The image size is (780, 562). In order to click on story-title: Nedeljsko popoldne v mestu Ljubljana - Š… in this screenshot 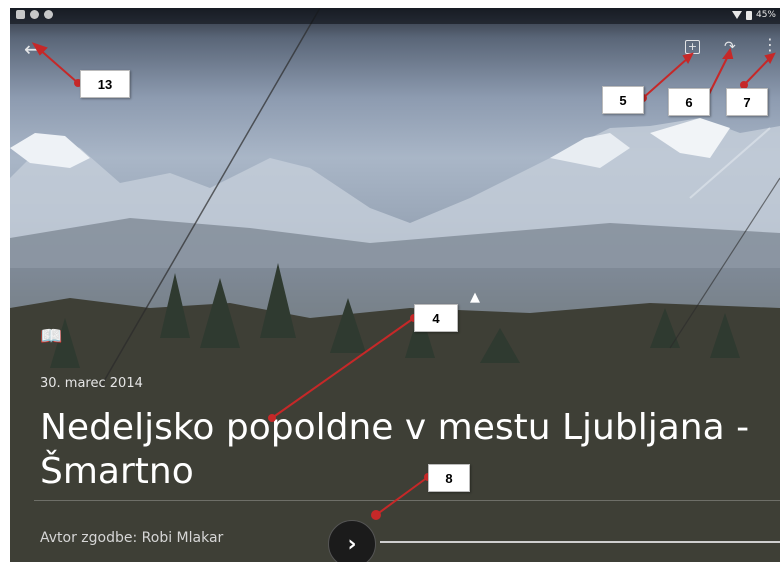, I will do `click(400, 450)`.